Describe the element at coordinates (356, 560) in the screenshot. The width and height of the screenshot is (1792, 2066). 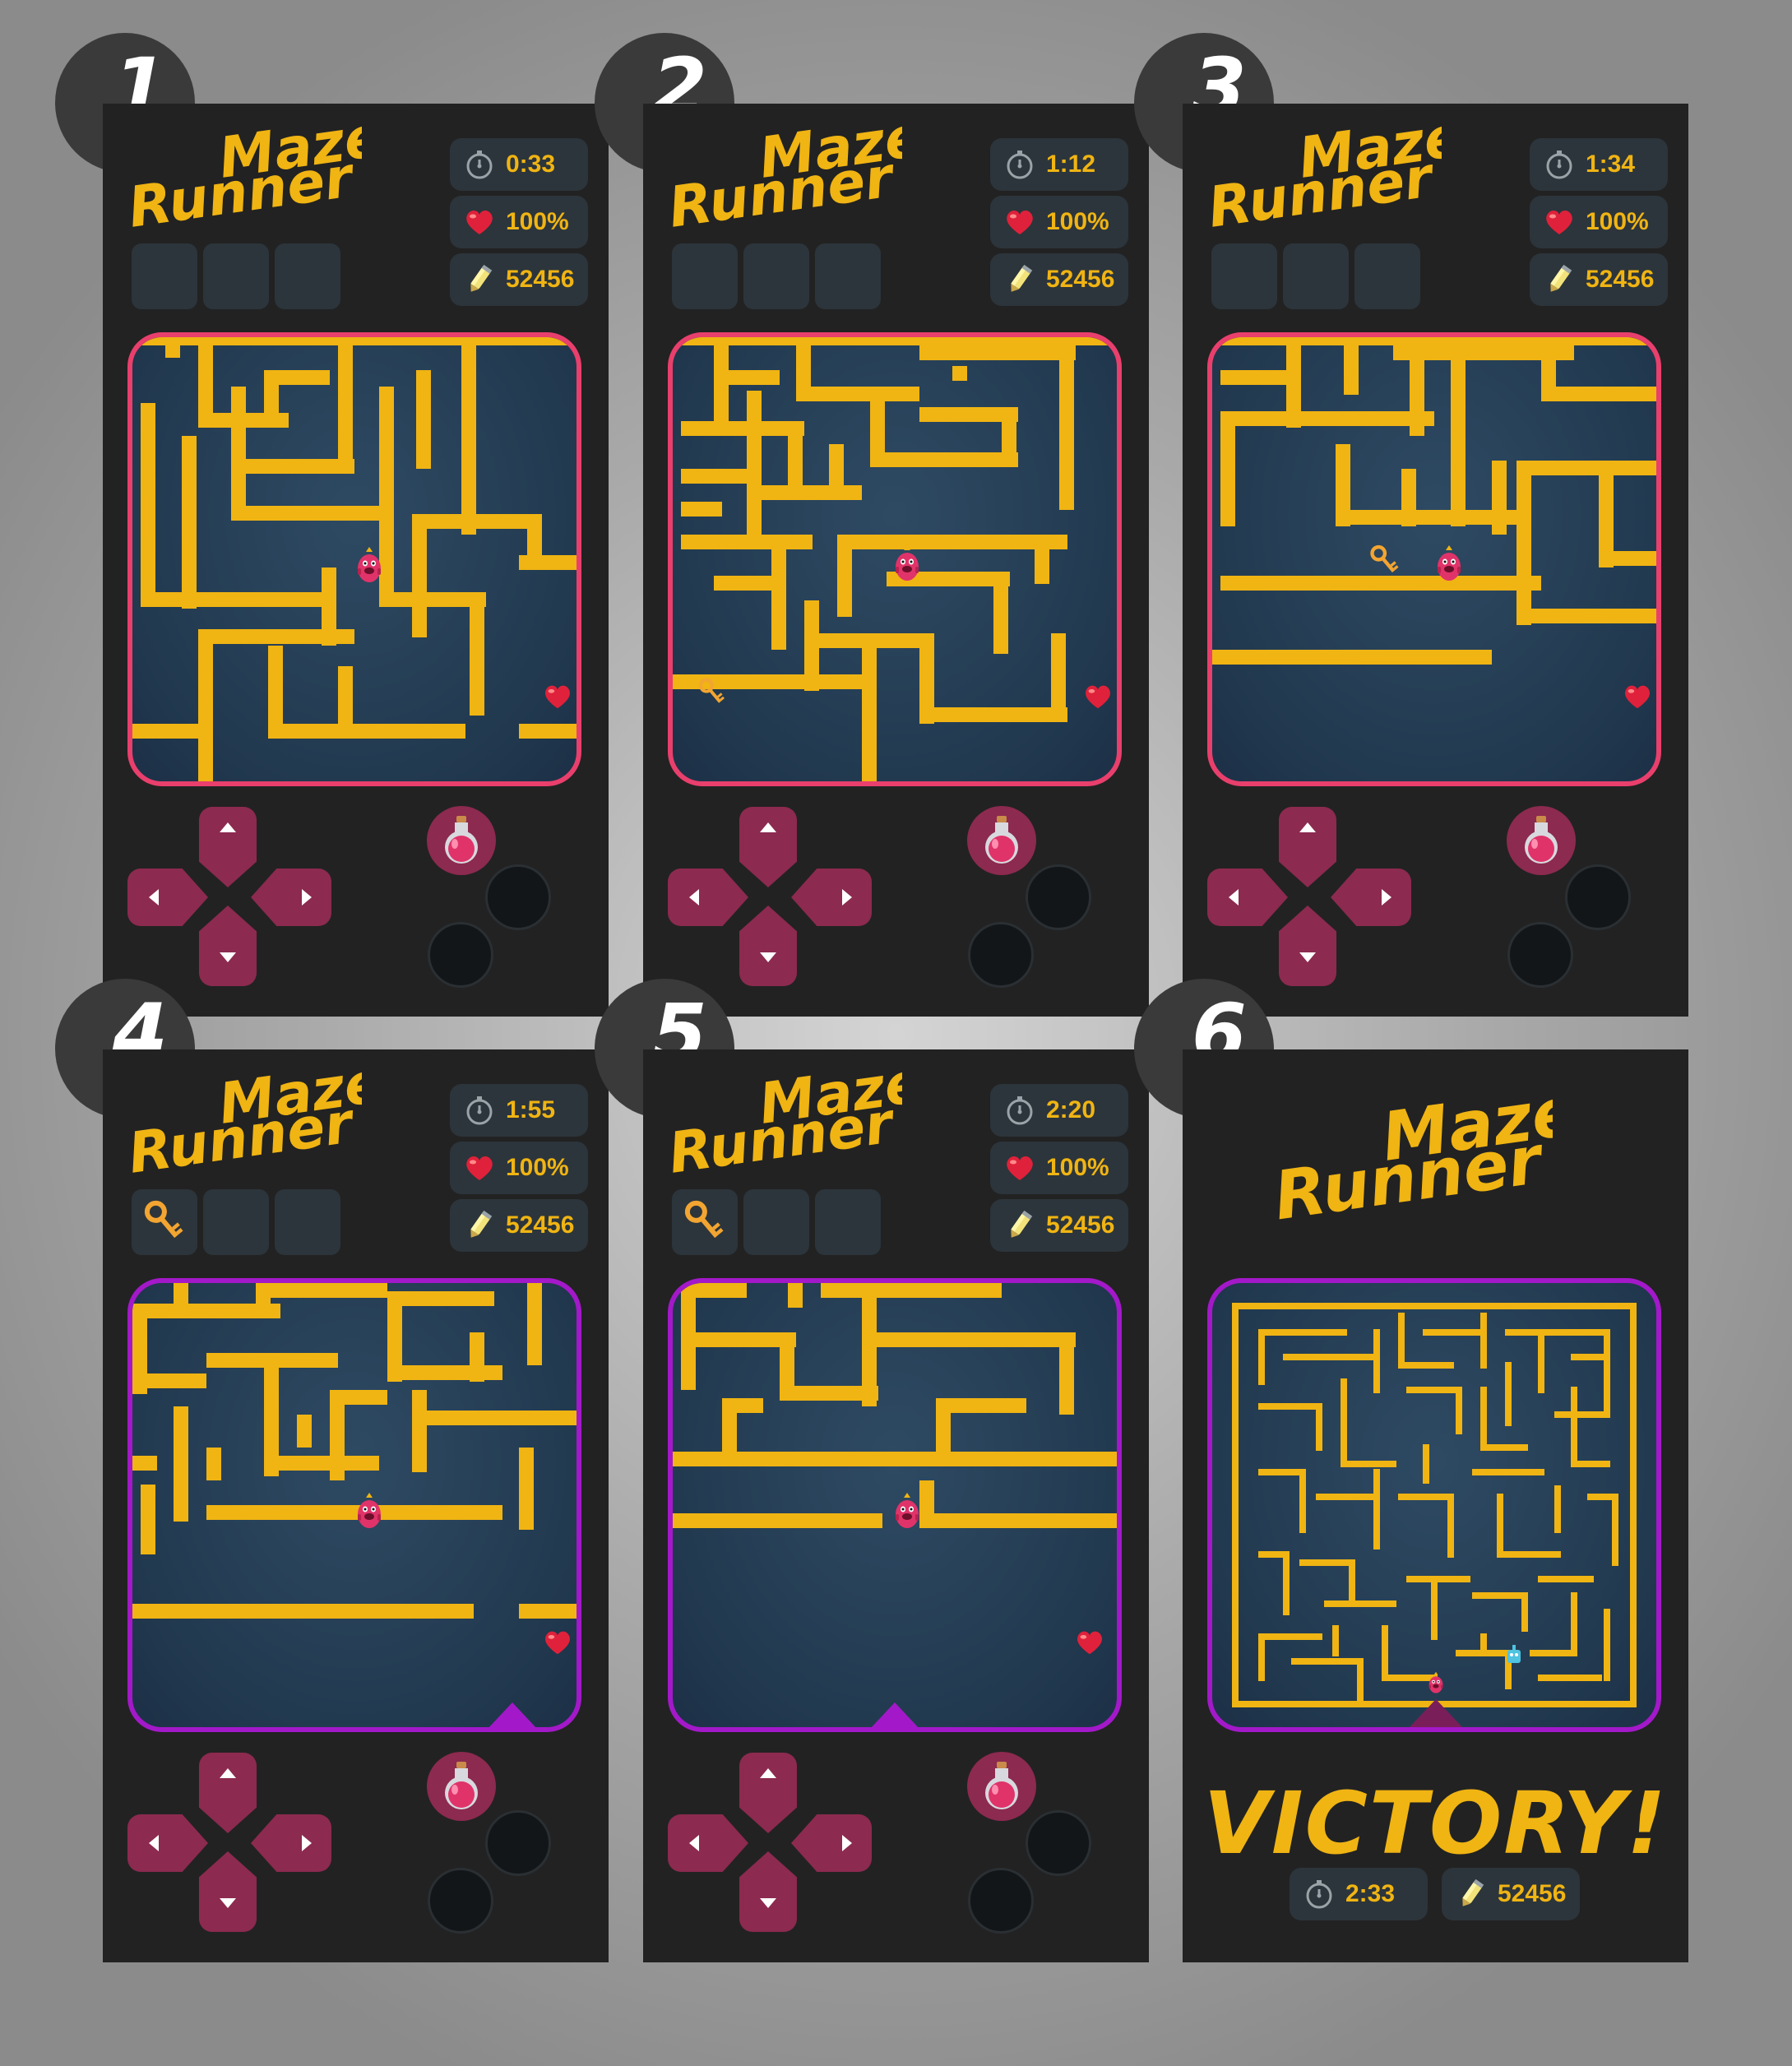
I see `game-screen-1: Maze Runner 0:33 100% 52456` at that location.